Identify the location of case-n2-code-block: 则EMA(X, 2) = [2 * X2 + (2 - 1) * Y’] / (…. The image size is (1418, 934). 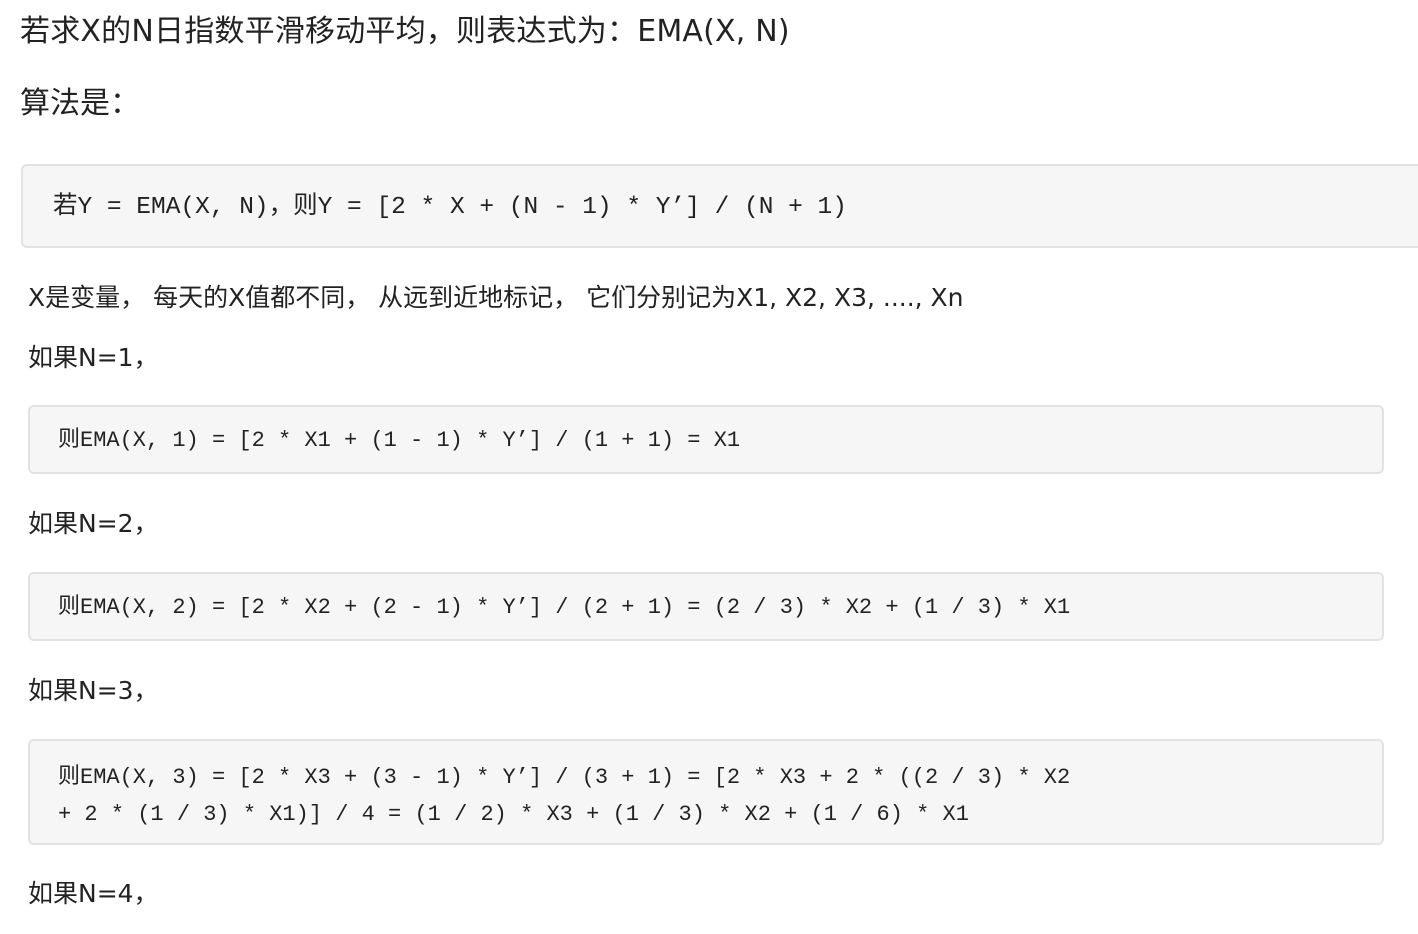
(706, 606).